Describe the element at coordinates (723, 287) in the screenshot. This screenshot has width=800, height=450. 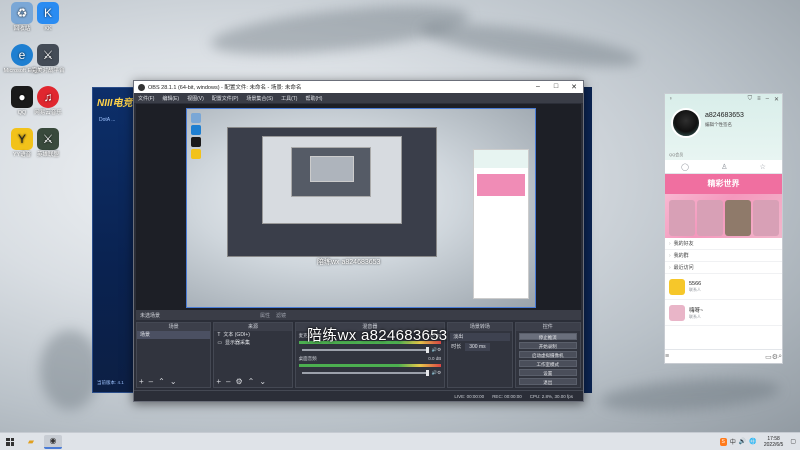
I see `contact-item: 5566 联系人` at that location.